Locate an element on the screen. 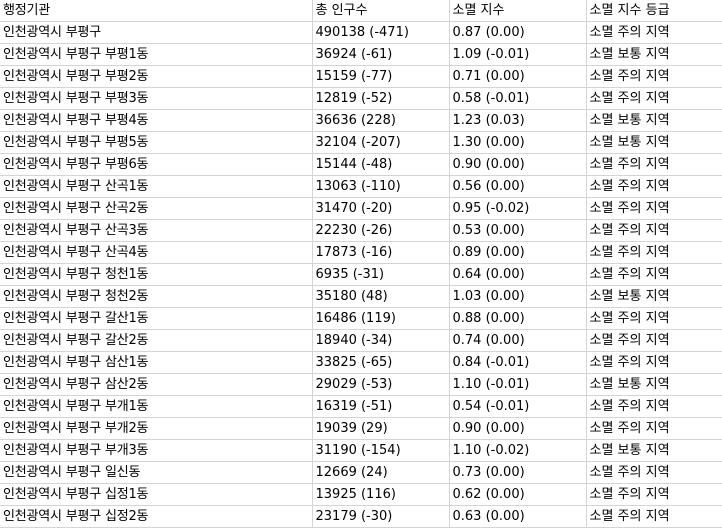 The image size is (722, 529). cell-population: 33825 (-65) is located at coordinates (381, 362).